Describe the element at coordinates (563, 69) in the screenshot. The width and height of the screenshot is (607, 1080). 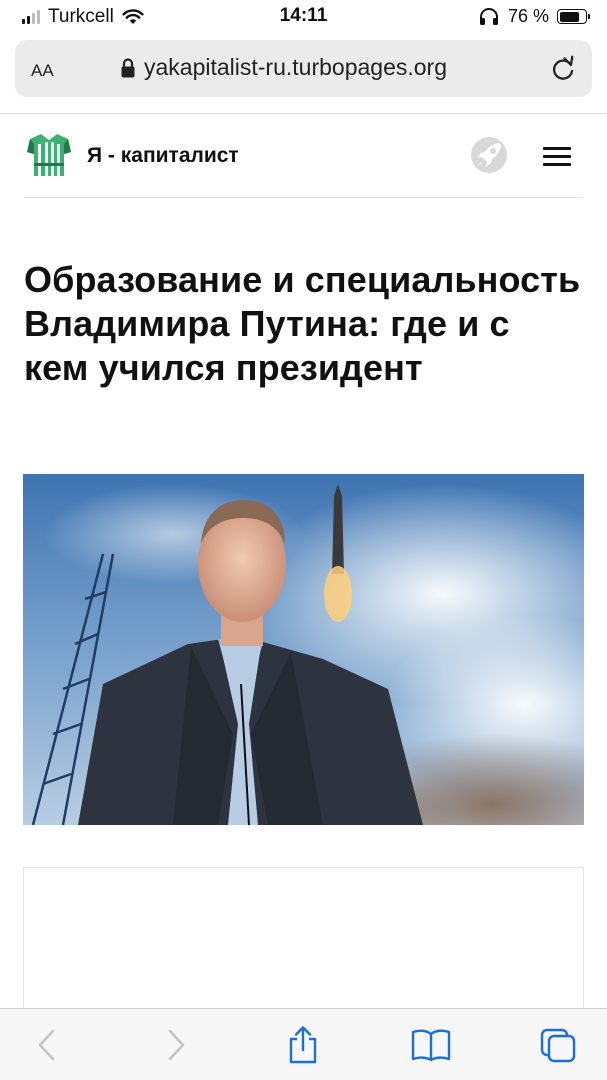
I see `reload-icon` at that location.